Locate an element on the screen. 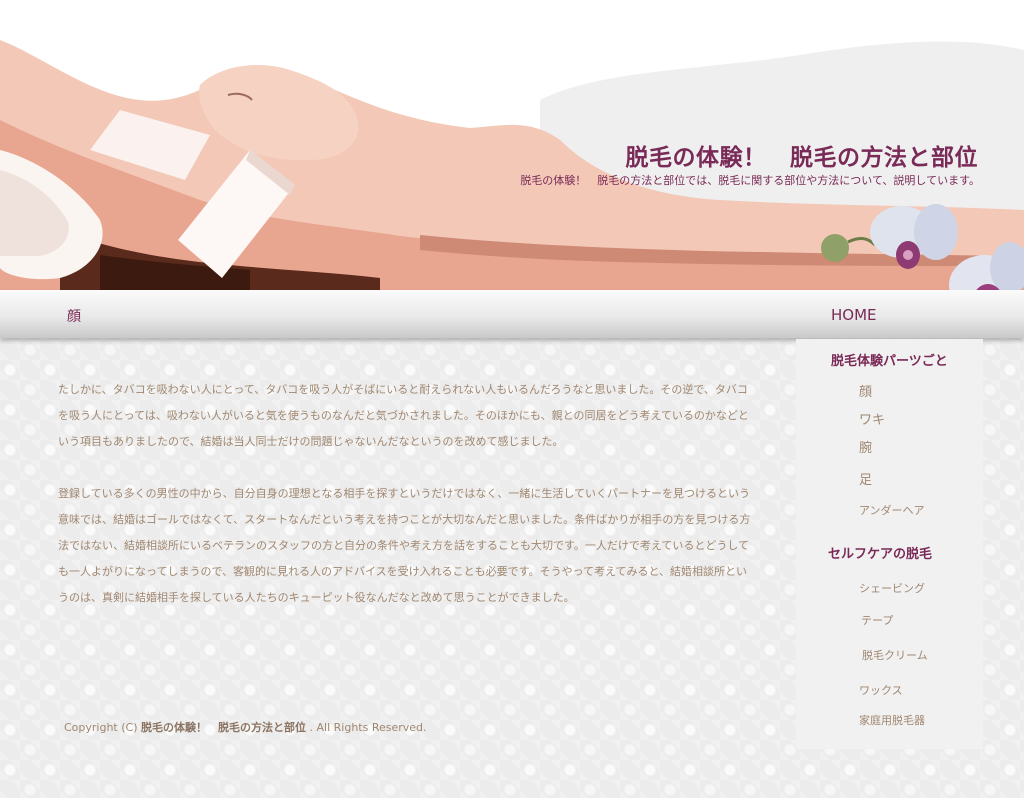 Image resolution: width=1024 pixels, height=798 pixels. sidebar-item-shaving: シェービング is located at coordinates (892, 588).